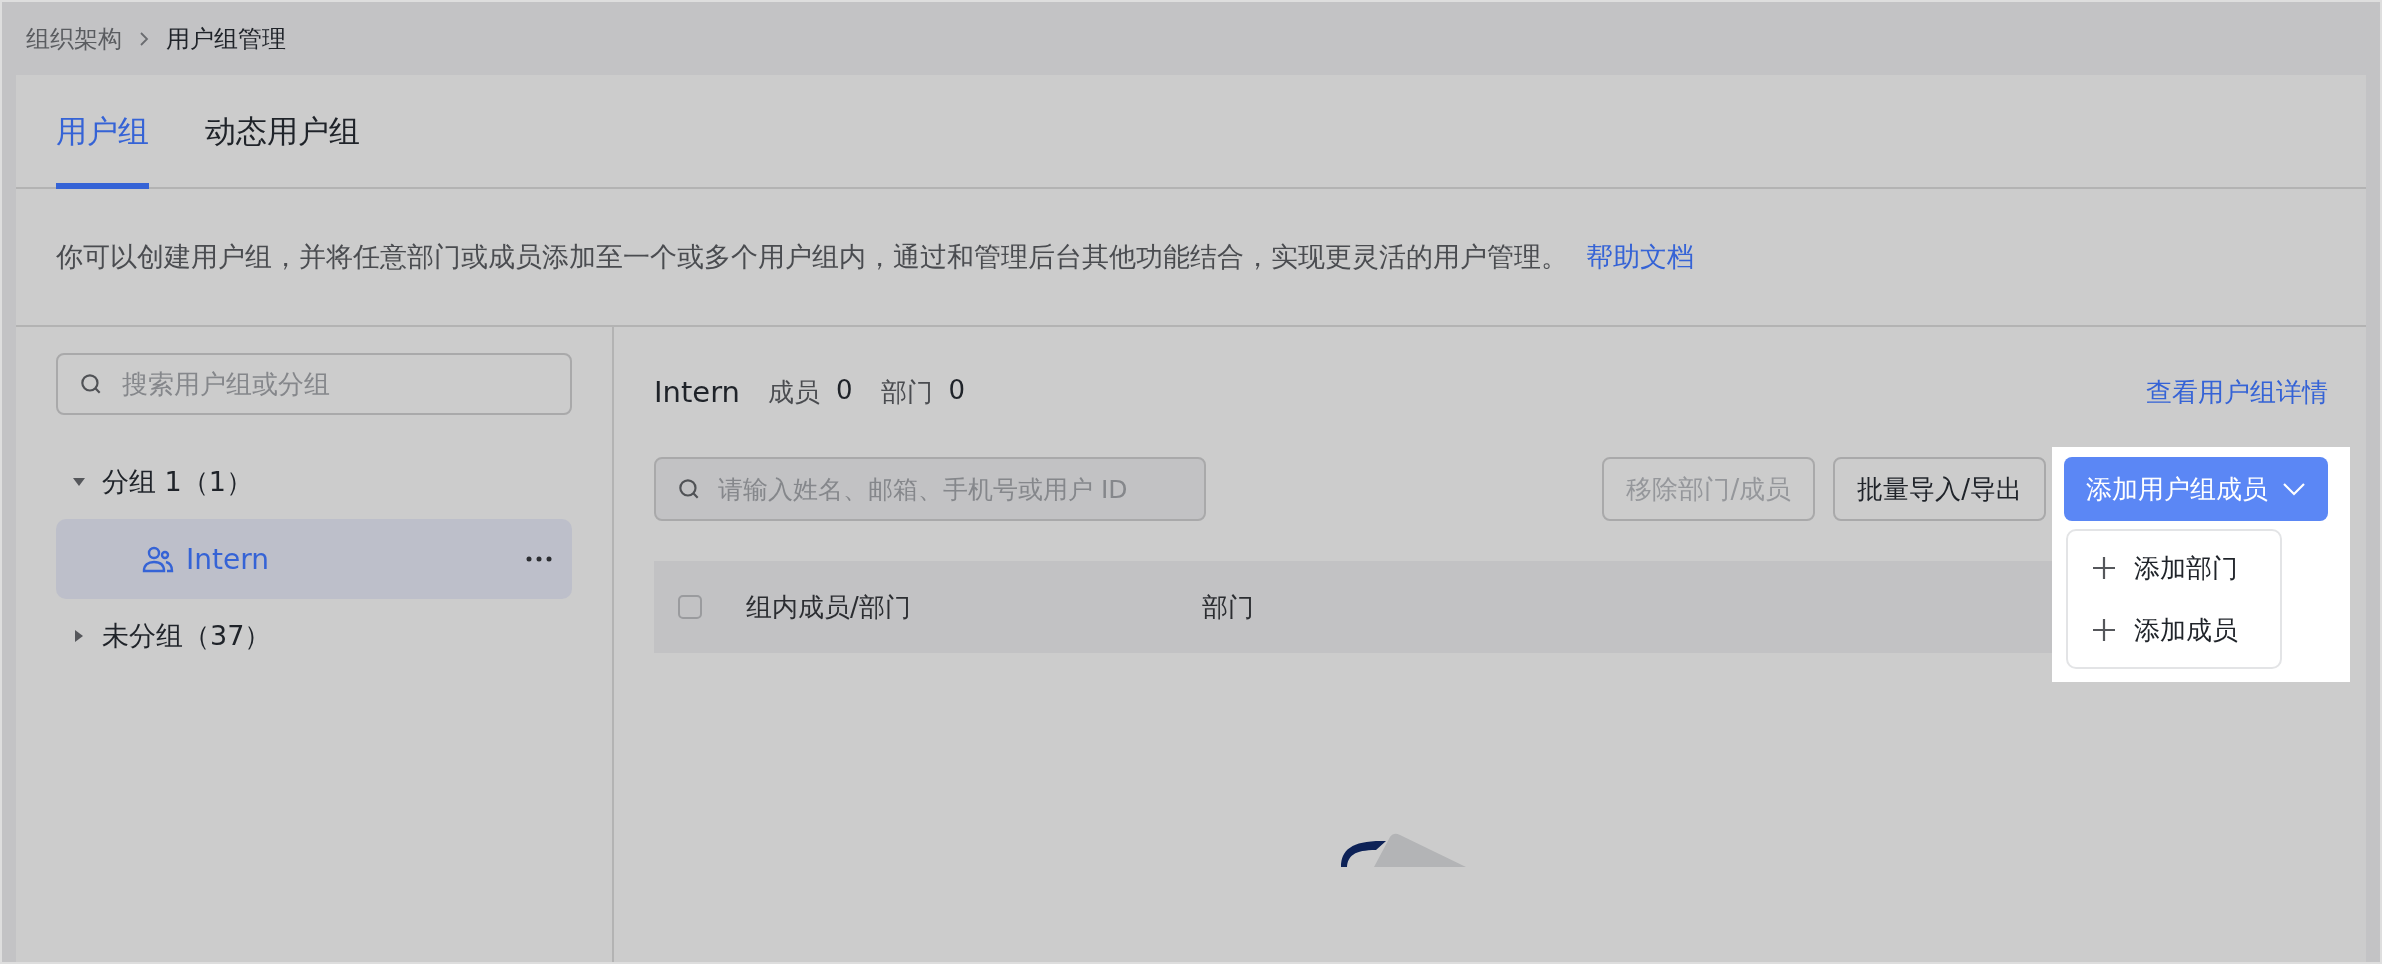  What do you see at coordinates (930, 489) in the screenshot?
I see `member-search-field: 请输入姓名、邮箱、手机号或用户 ID` at bounding box center [930, 489].